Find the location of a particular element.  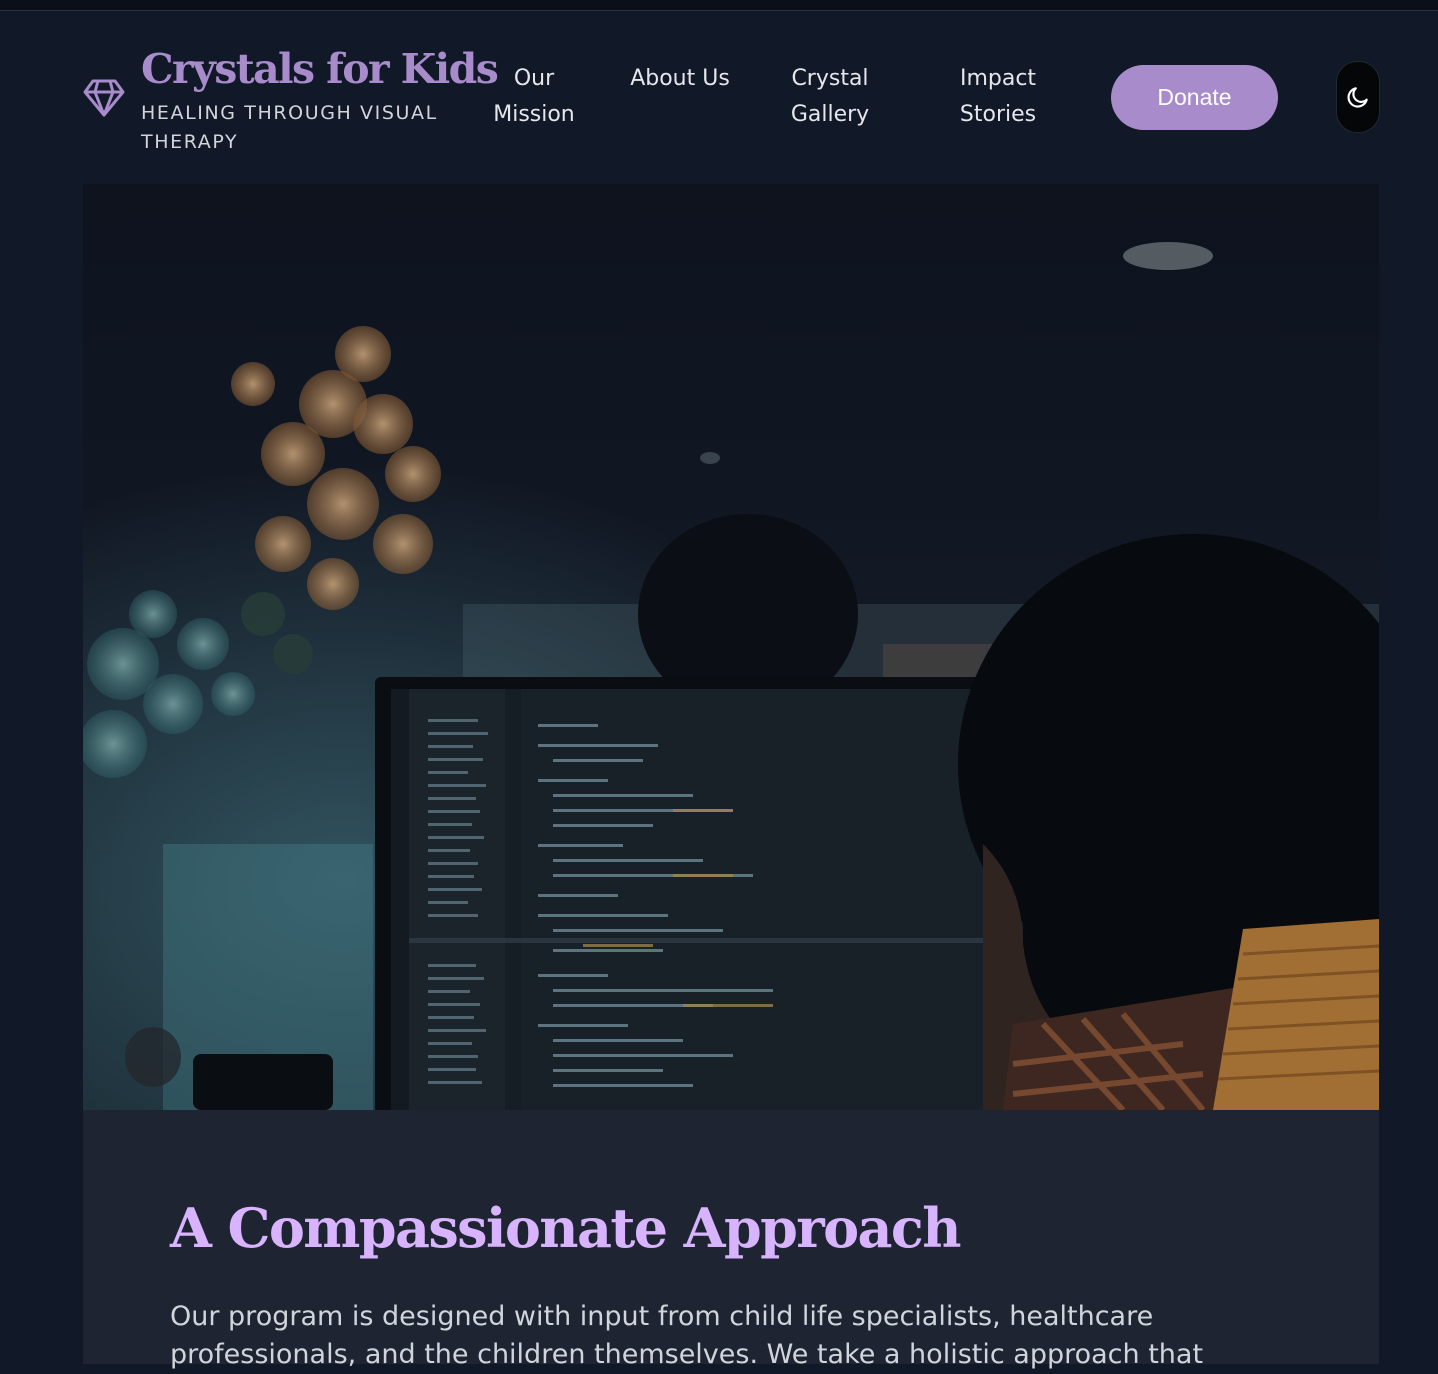

gem-icon is located at coordinates (104, 98).